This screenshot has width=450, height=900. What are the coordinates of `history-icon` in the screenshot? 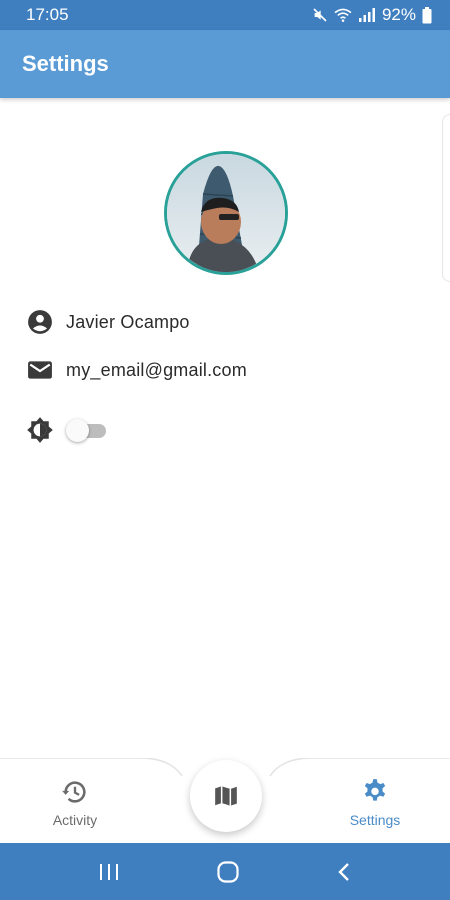 It's located at (74, 792).